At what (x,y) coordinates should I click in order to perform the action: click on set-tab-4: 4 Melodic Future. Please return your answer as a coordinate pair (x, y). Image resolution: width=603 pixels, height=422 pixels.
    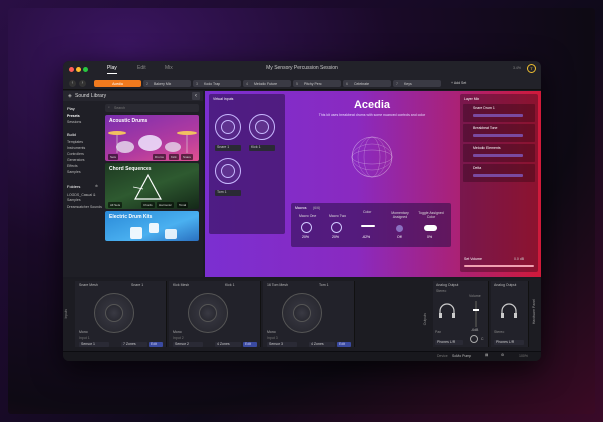
    Looking at the image, I should click on (267, 83).